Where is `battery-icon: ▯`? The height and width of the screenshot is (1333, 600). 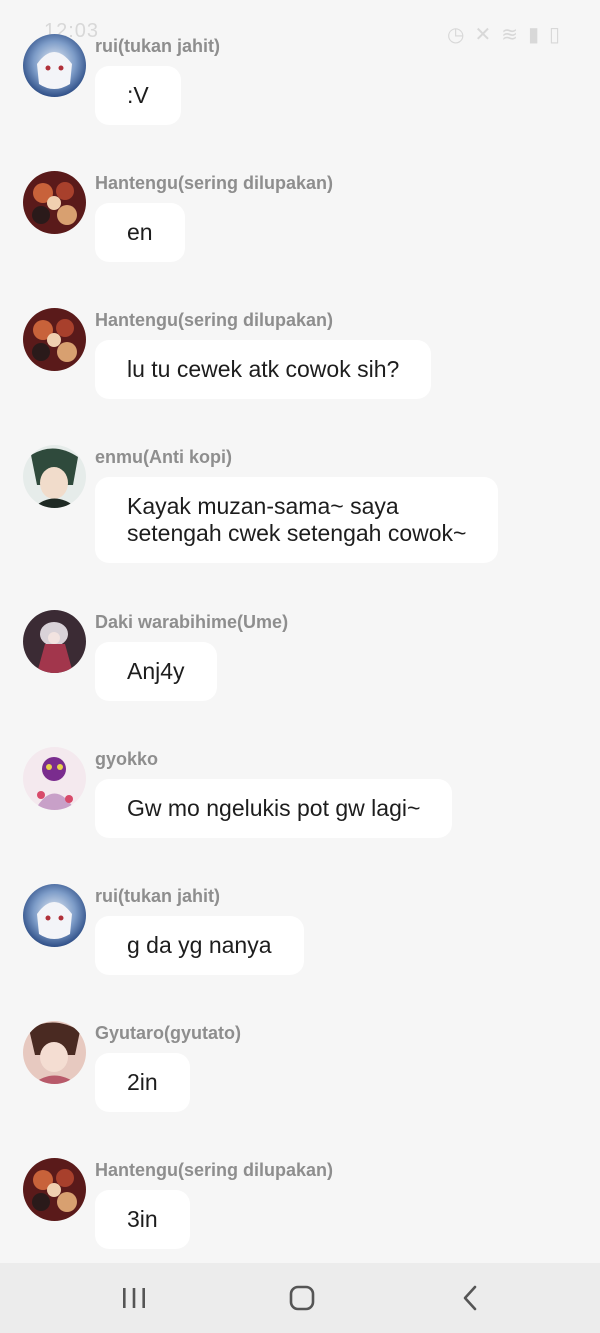
battery-icon: ▯ is located at coordinates (554, 35).